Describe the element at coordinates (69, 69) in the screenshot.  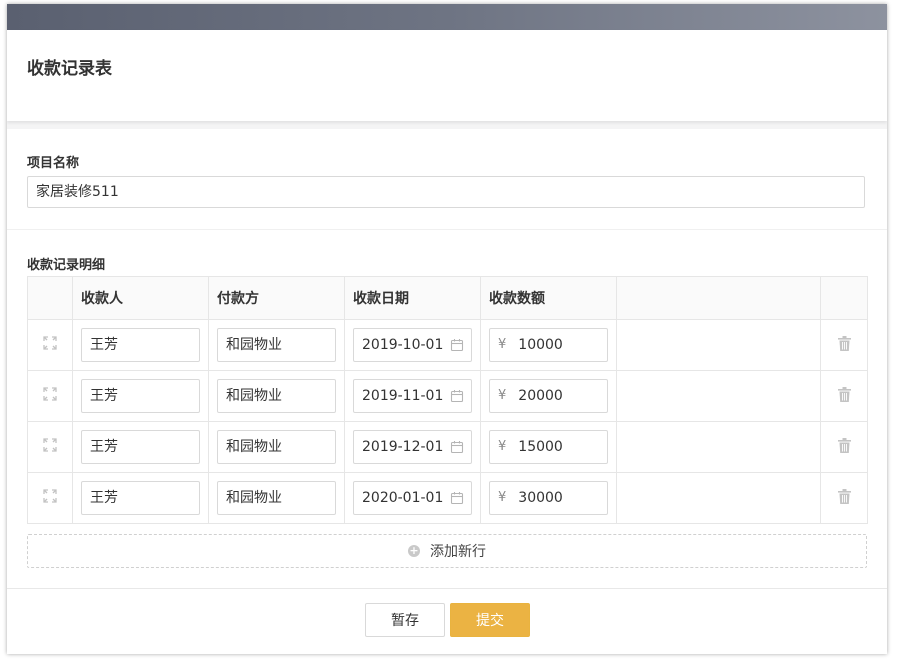
I see `page-title: 收款记录表` at that location.